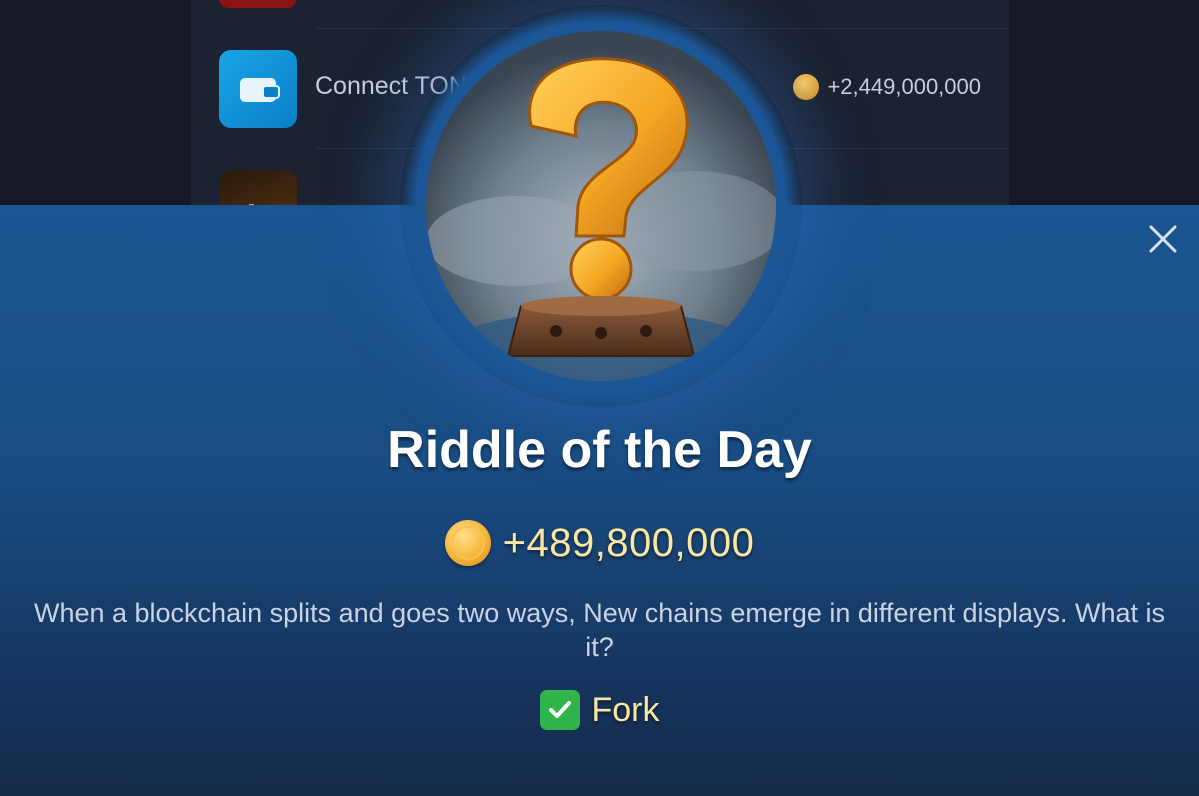  I want to click on close-icon, so click(1163, 239).